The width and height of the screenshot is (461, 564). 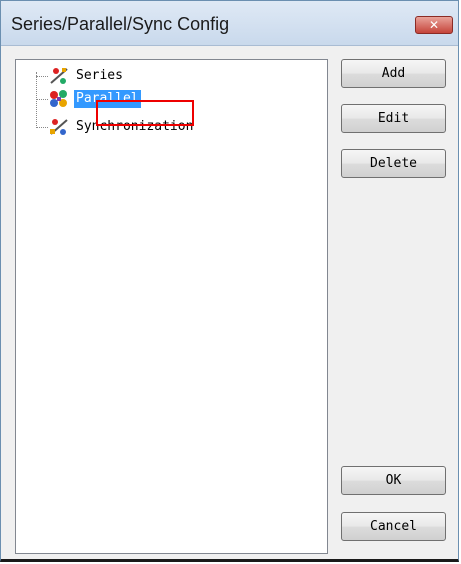 I want to click on delete-button: Delete, so click(x=393, y=163).